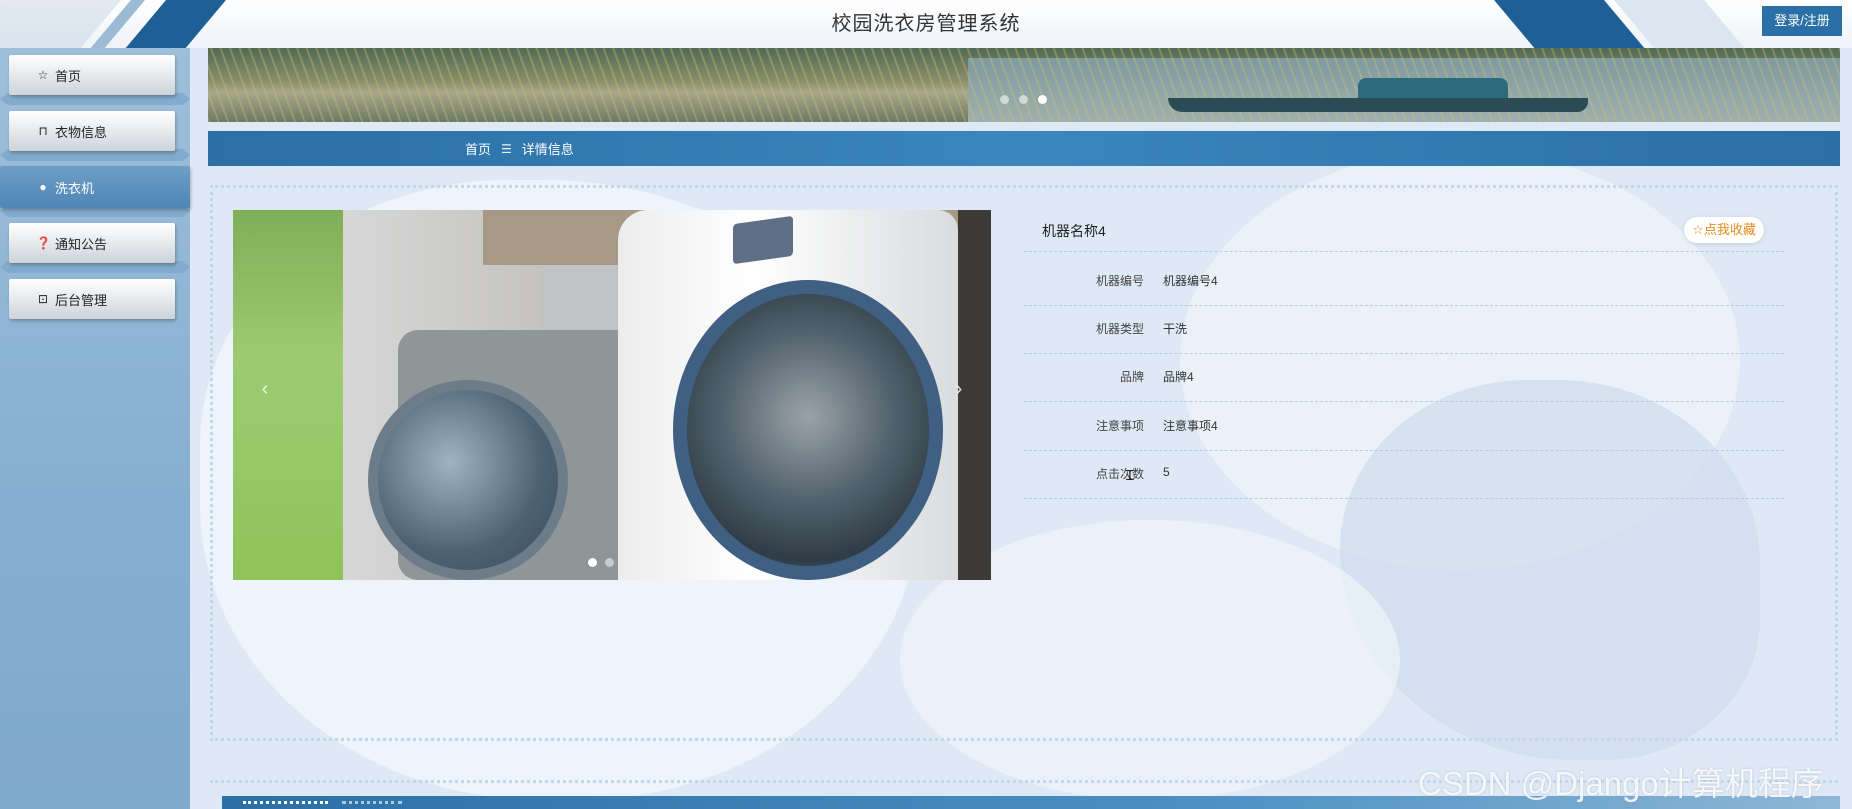  I want to click on sidebar-item-home: ☆ 首页, so click(92, 75).